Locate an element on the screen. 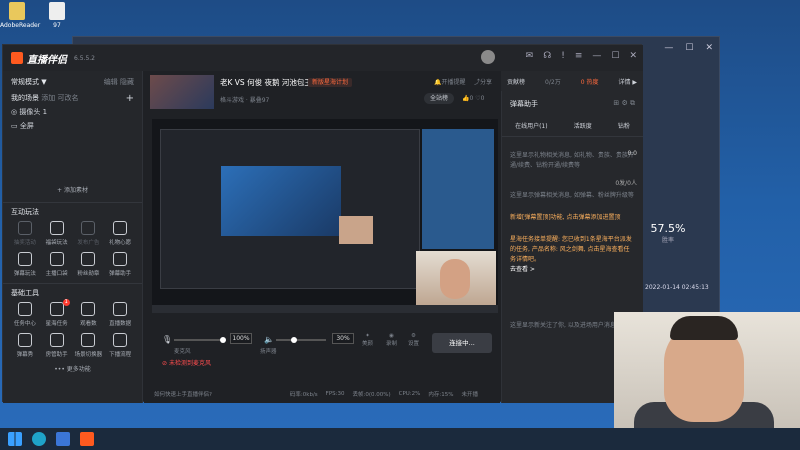 Image resolution: width=800 pixels, height=450 pixels. window-controls: ✉ ☊ ! ≡ — ☐ ✕ is located at coordinates (581, 56).